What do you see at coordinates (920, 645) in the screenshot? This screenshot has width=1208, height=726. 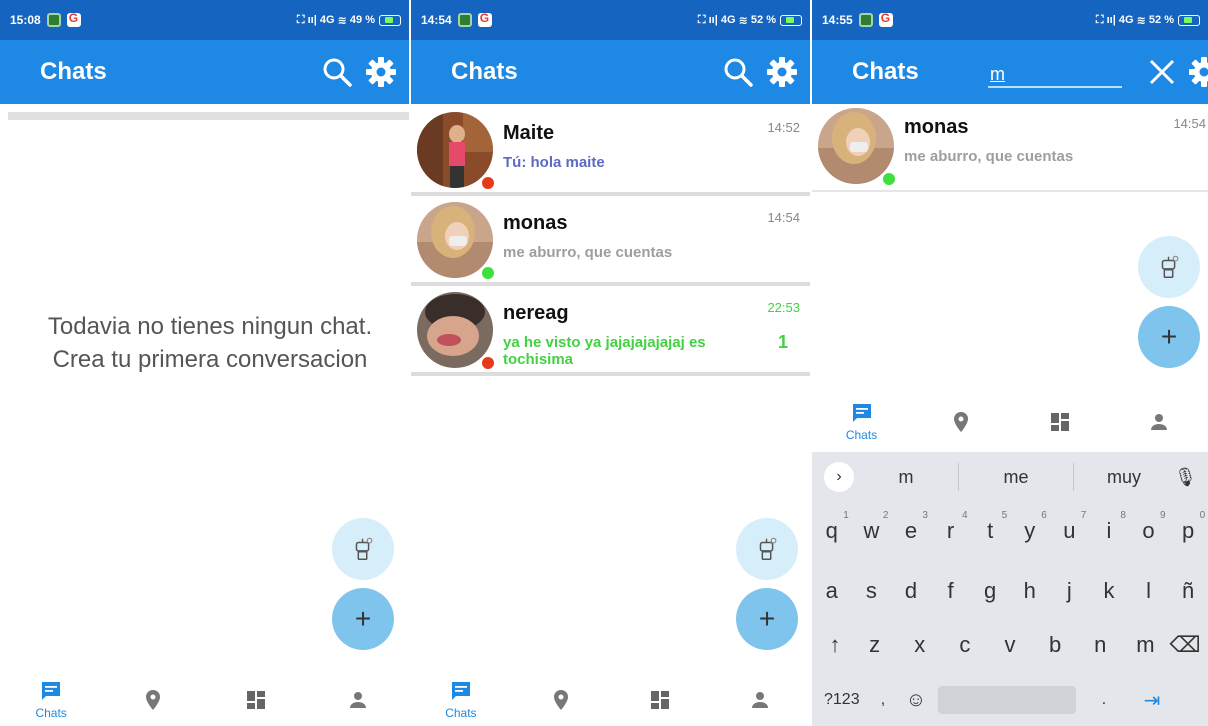 I see `key-x: x` at bounding box center [920, 645].